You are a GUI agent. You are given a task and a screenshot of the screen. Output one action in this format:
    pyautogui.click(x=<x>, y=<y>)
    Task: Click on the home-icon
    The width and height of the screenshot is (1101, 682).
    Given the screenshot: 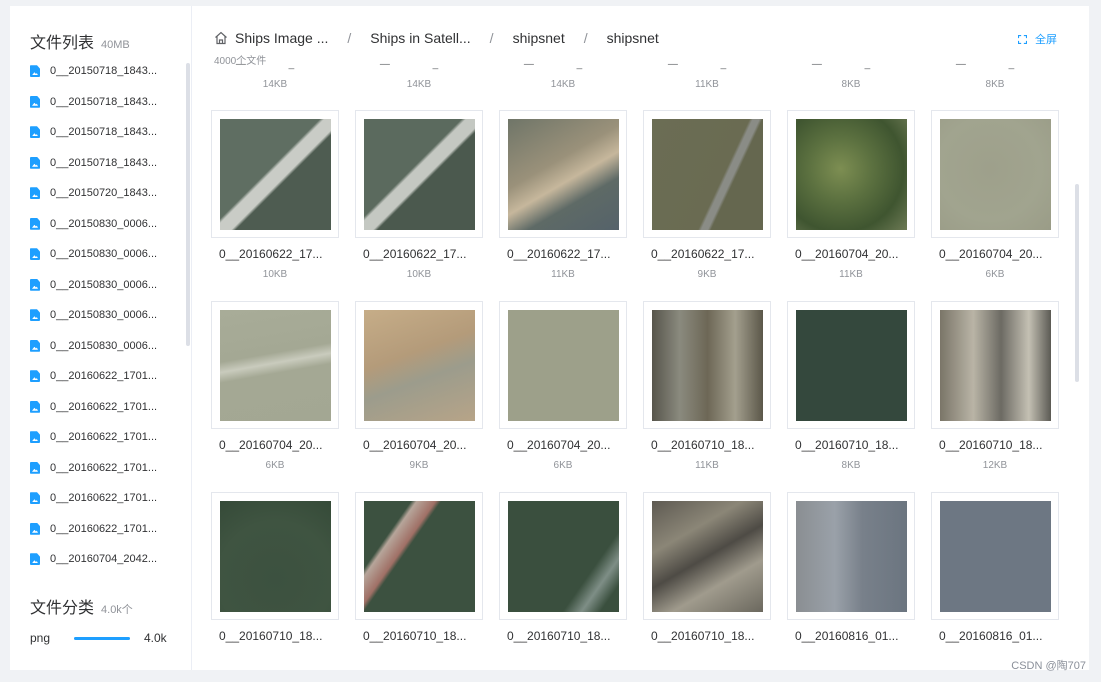 What is the action you would take?
    pyautogui.click(x=221, y=38)
    